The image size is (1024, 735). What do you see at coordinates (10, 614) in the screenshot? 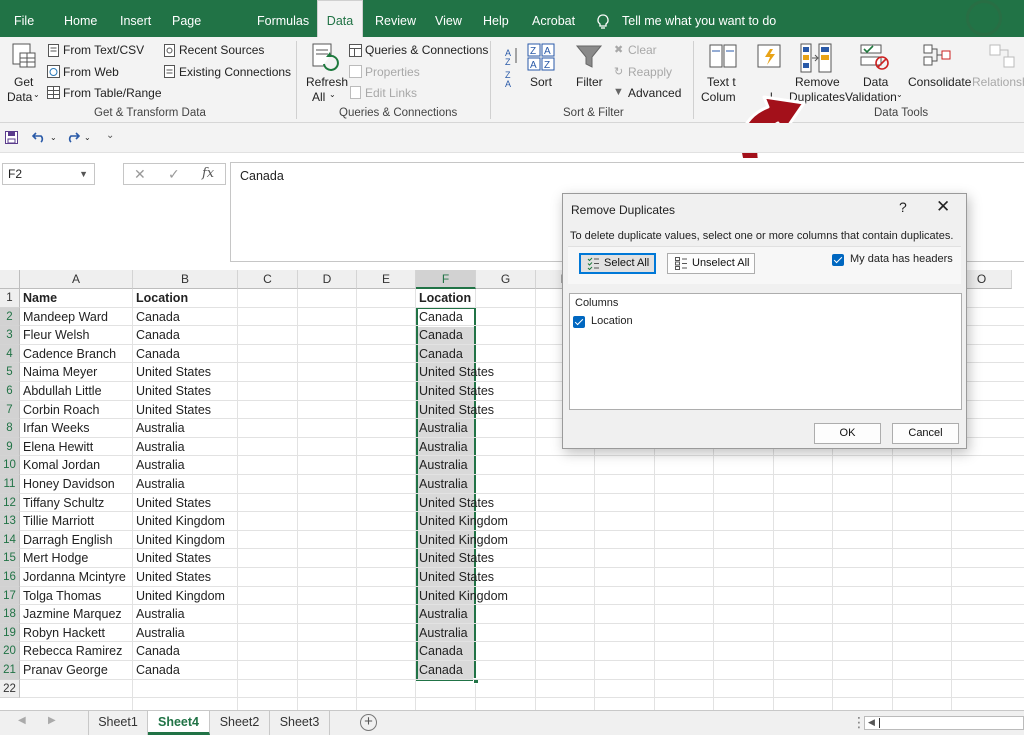
I see `row-header: 18` at bounding box center [10, 614].